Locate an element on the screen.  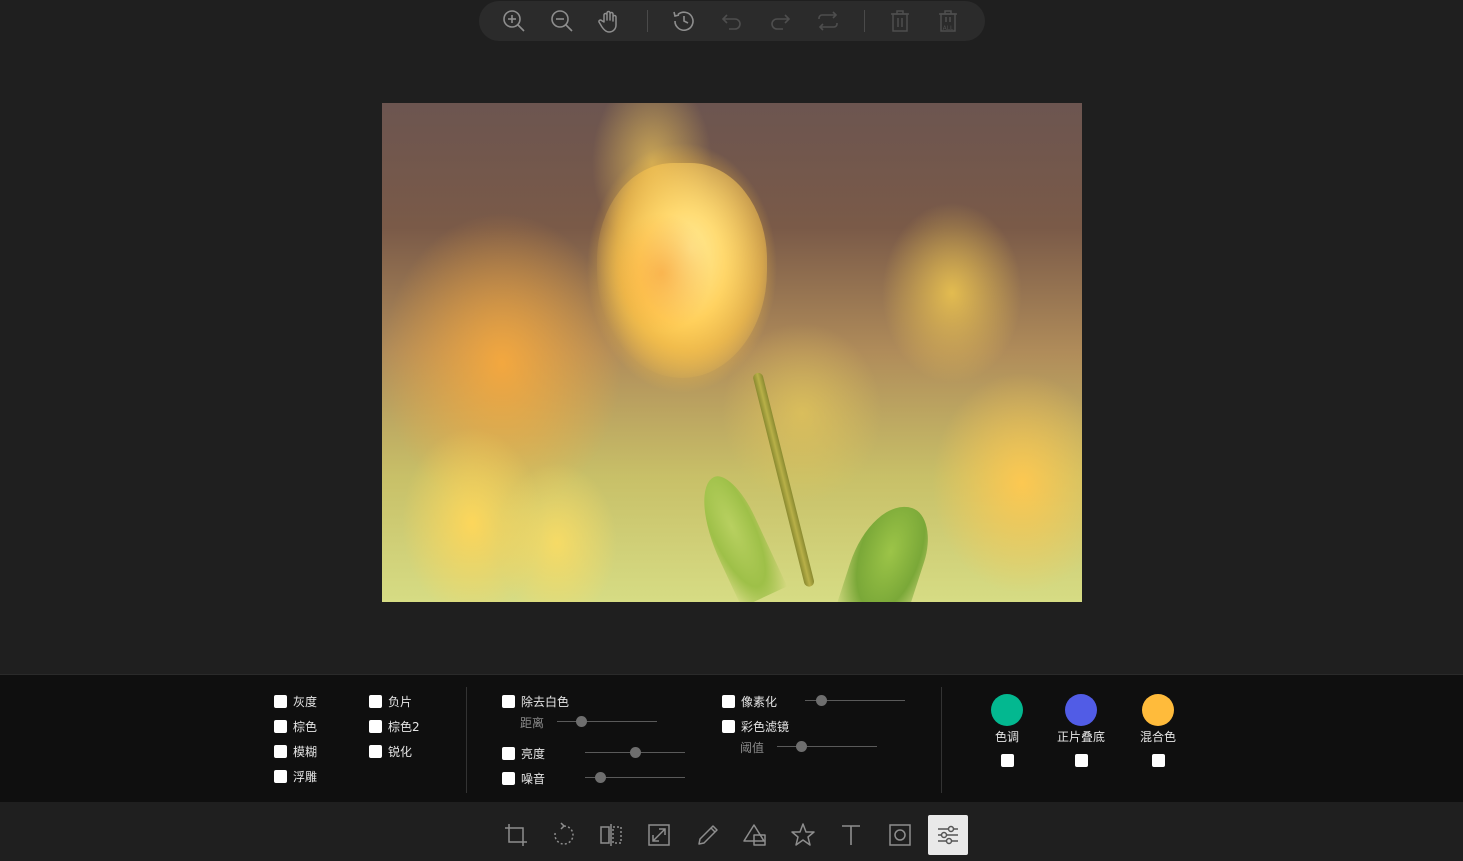
filter-label: 浮雕 is located at coordinates (305, 777).